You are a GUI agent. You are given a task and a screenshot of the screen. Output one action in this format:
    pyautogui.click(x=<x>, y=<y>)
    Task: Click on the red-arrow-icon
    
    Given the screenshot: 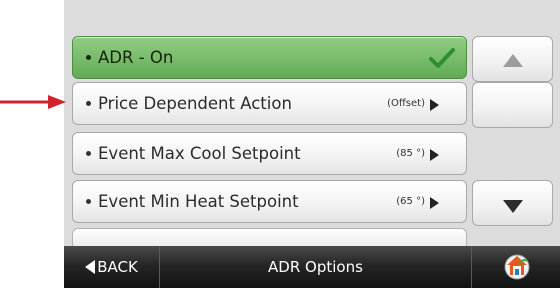 What is the action you would take?
    pyautogui.click(x=33, y=102)
    